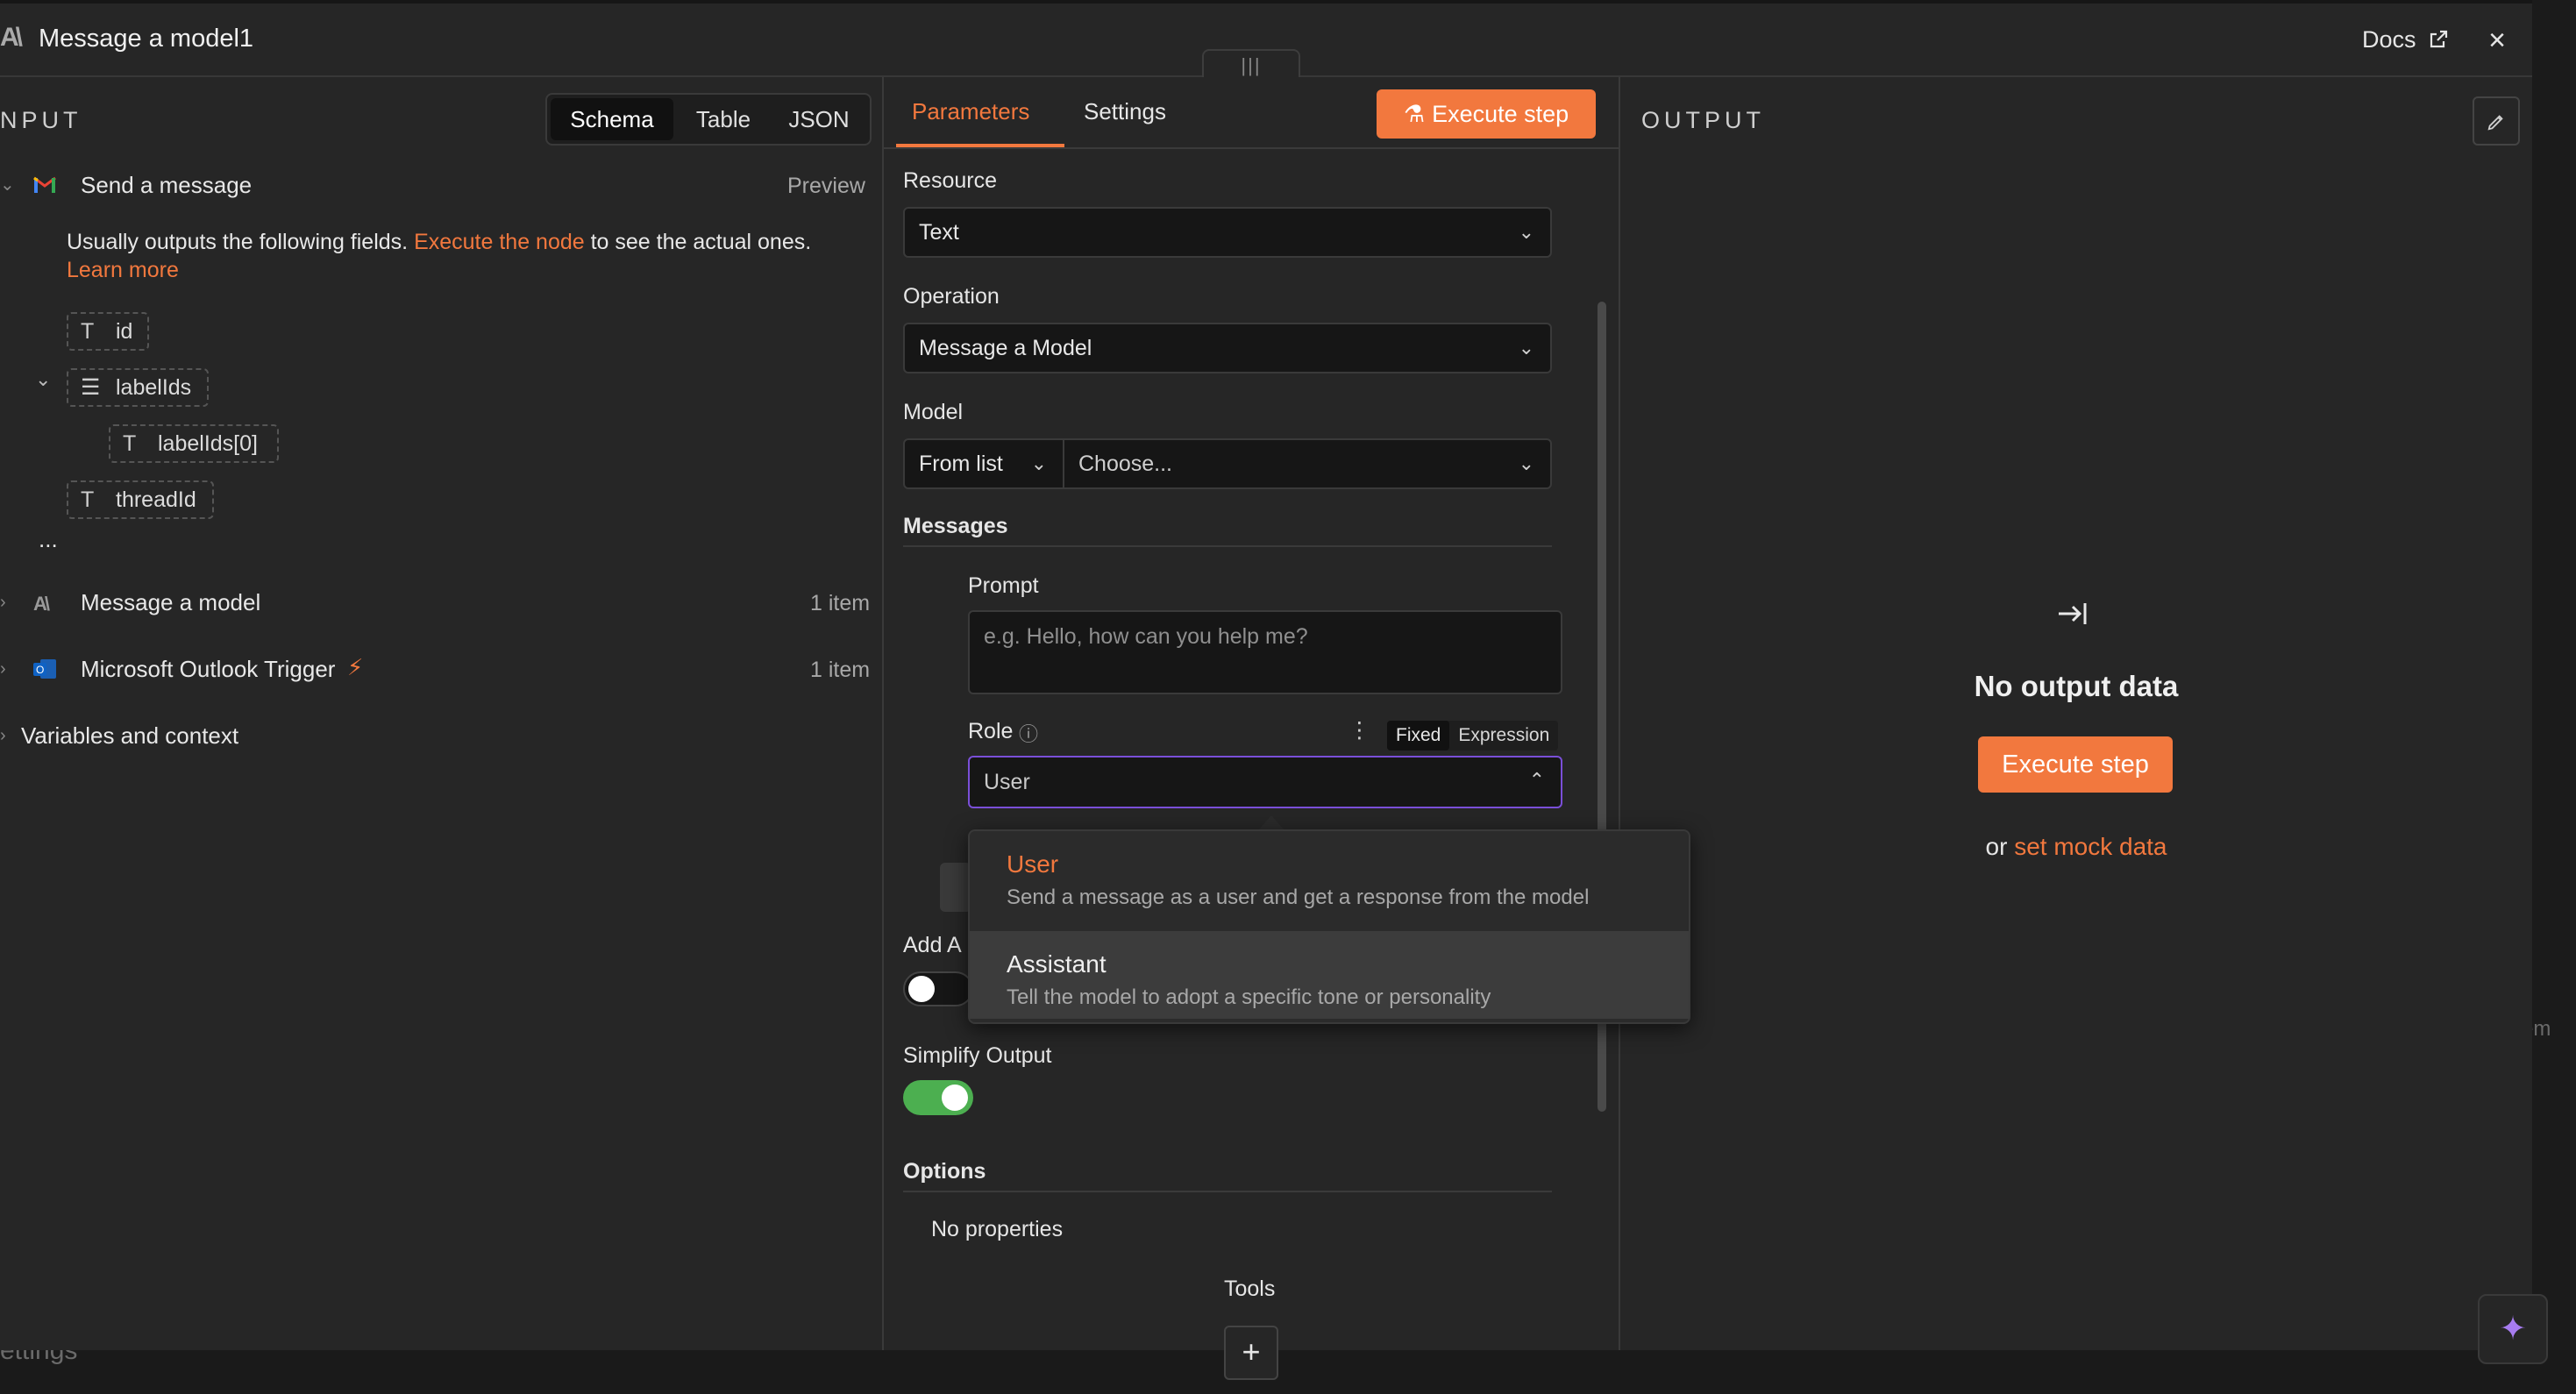 This screenshot has height=1394, width=2576. I want to click on simplify-output-label: Simplify Output, so click(977, 1055).